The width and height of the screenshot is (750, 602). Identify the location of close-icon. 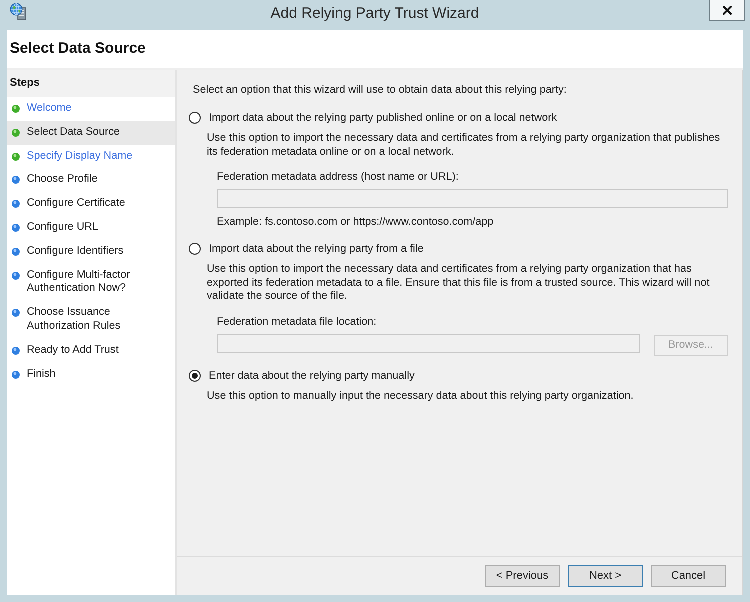
(727, 10).